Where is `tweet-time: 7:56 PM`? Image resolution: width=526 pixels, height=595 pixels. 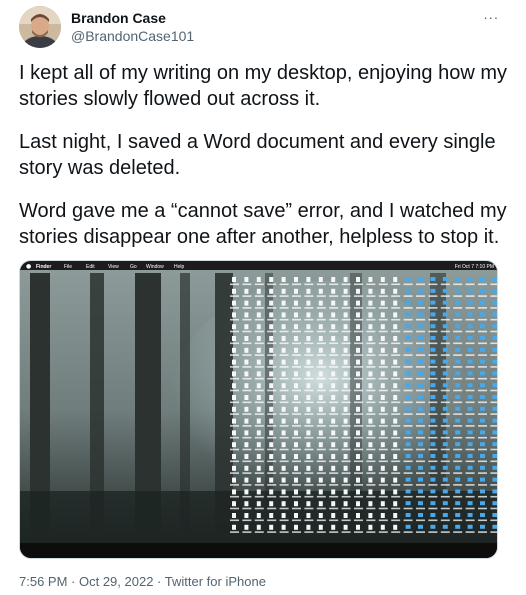 tweet-time: 7:56 PM is located at coordinates (43, 581).